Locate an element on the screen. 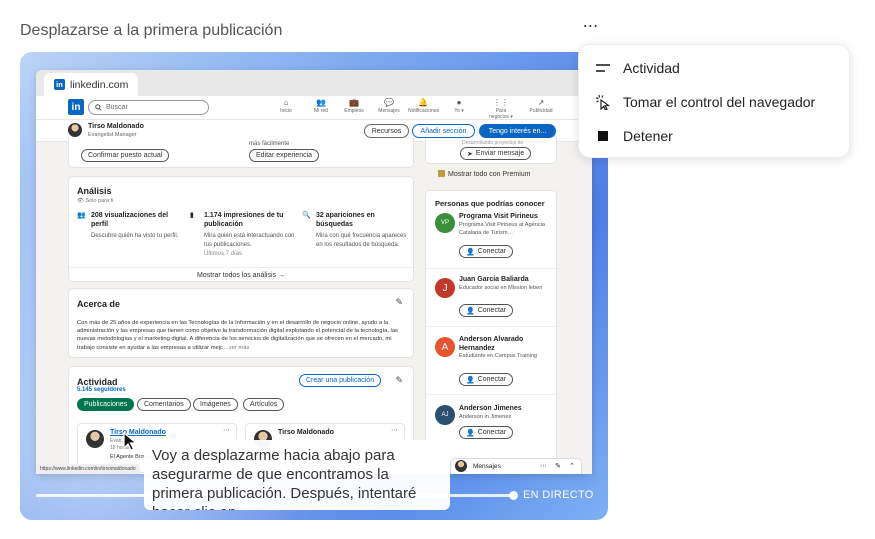 The height and width of the screenshot is (539, 875). avatar: A is located at coordinates (445, 347).